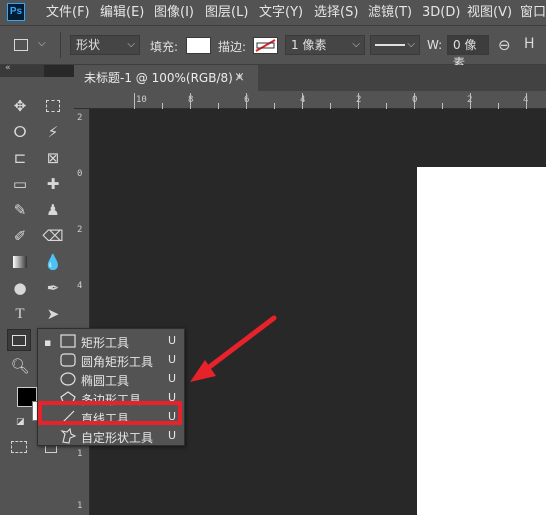 Image resolution: width=546 pixels, height=515 pixels. Describe the element at coordinates (233, 348) in the screenshot. I see `annotation-arrow` at that location.